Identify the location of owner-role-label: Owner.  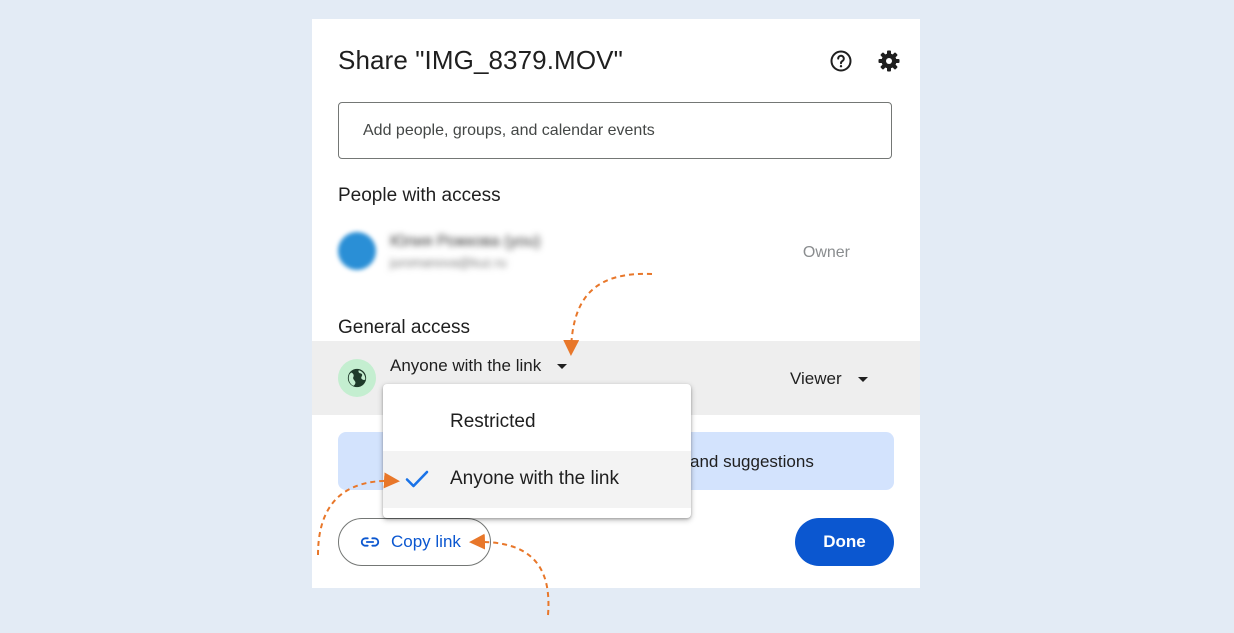
(826, 252).